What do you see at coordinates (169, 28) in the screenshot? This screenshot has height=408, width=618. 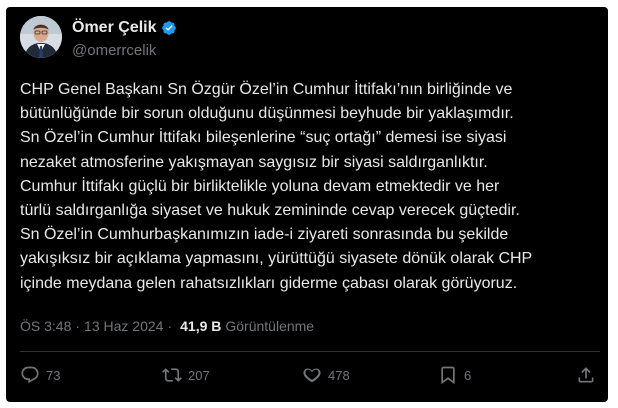 I see `verified-badge-icon` at bounding box center [169, 28].